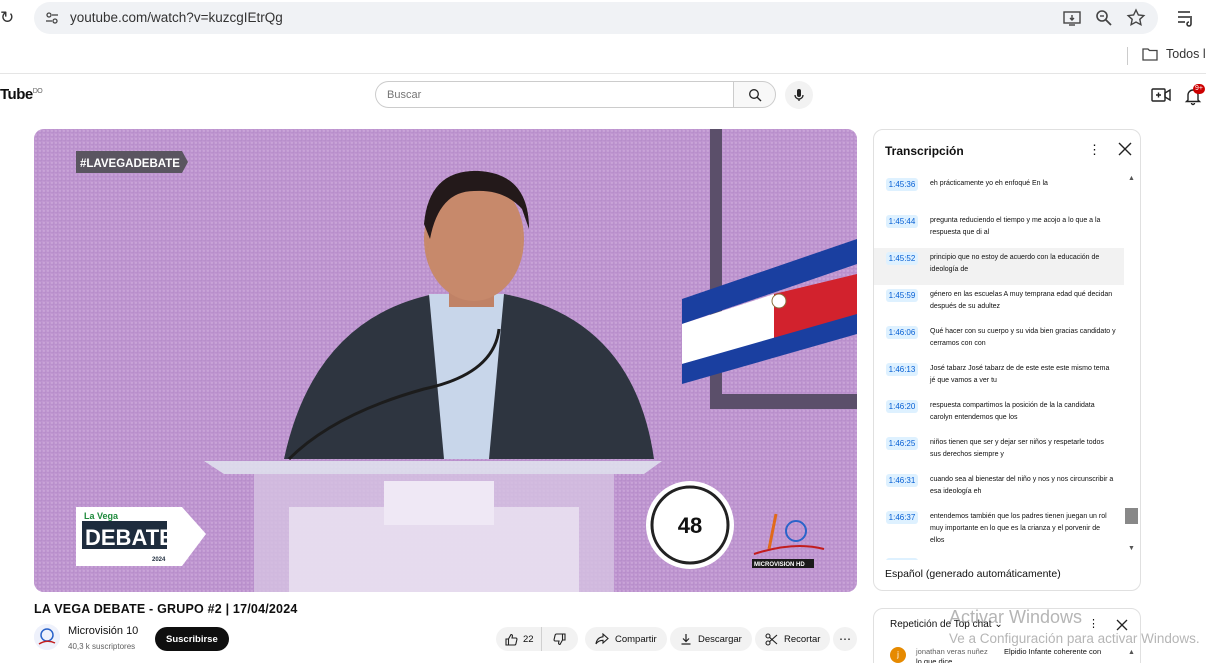 Image resolution: width=1206 pixels, height=663 pixels. Describe the element at coordinates (924, 151) in the screenshot. I see `transcript-title: Transcripción` at that location.